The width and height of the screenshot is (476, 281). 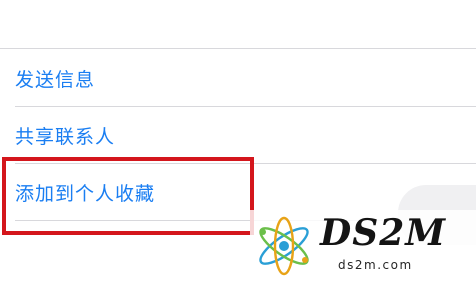 What do you see at coordinates (284, 246) in the screenshot?
I see `atom-logo-icon` at bounding box center [284, 246].